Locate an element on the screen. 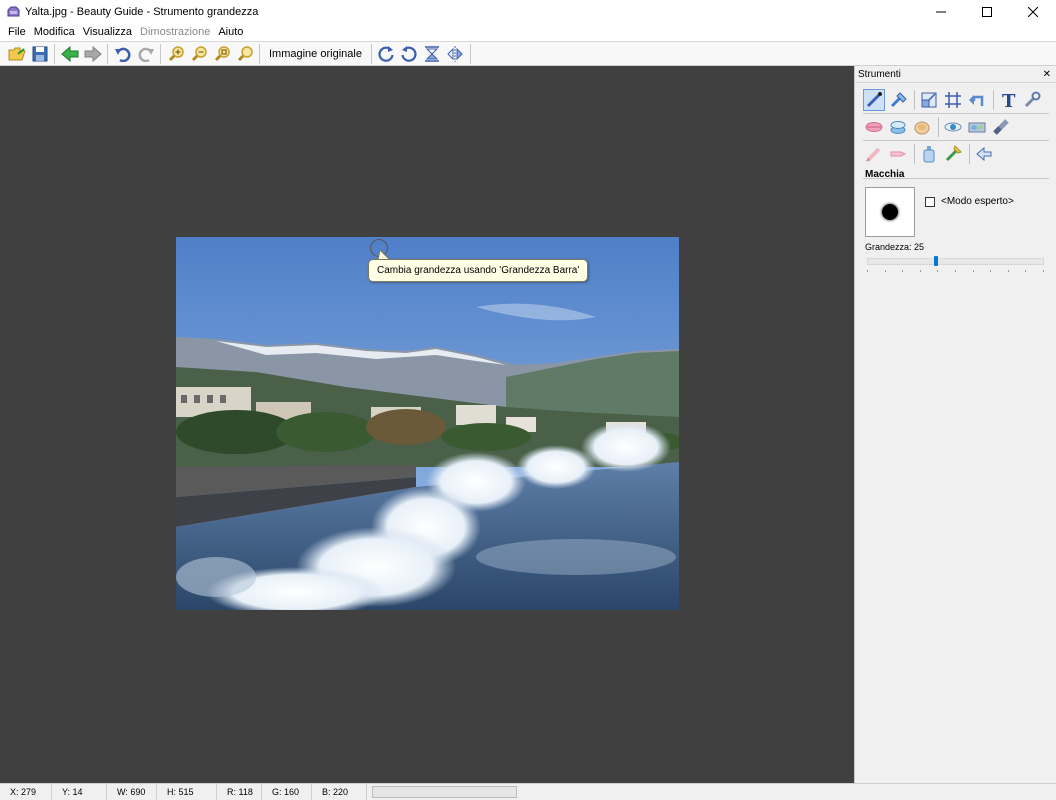 The height and width of the screenshot is (800, 1056). redo-button is located at coordinates (145, 54).